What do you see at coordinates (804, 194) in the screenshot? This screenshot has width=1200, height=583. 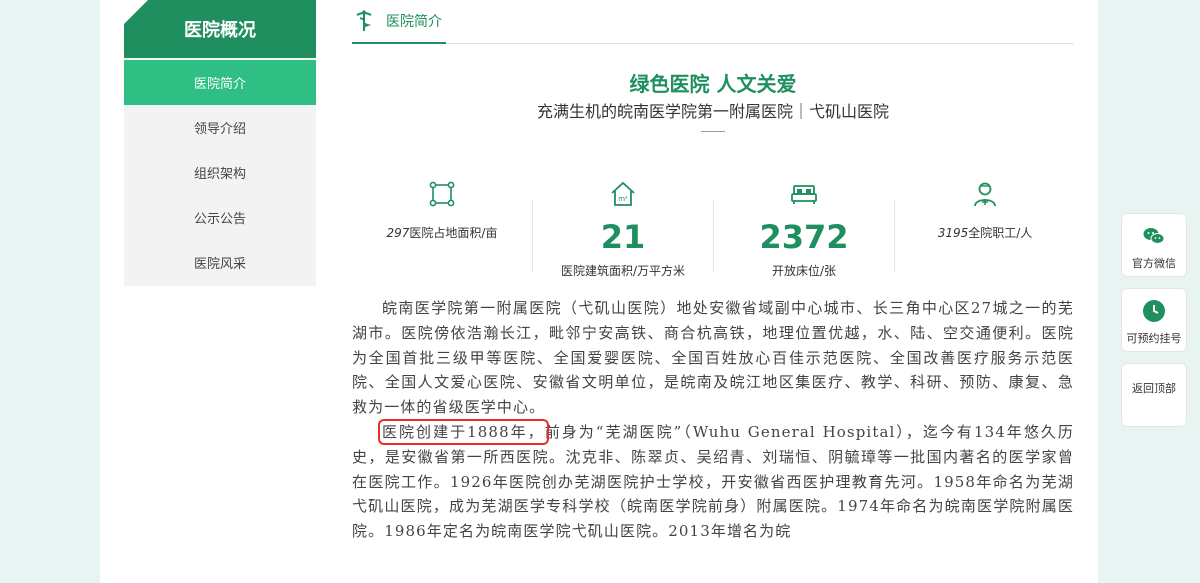 I see `bed-icon` at bounding box center [804, 194].